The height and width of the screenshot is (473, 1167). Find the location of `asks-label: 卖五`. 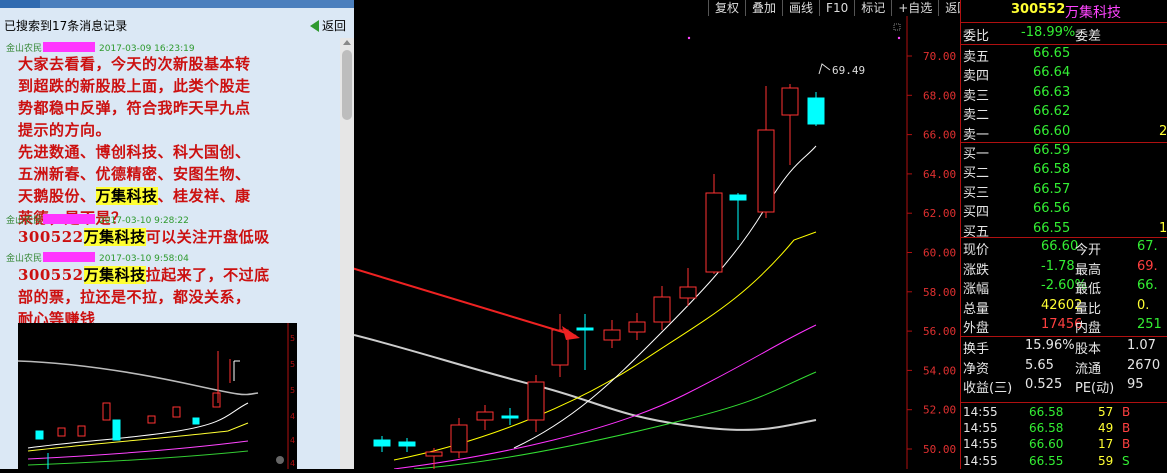

asks-label: 卖五 is located at coordinates (976, 57).